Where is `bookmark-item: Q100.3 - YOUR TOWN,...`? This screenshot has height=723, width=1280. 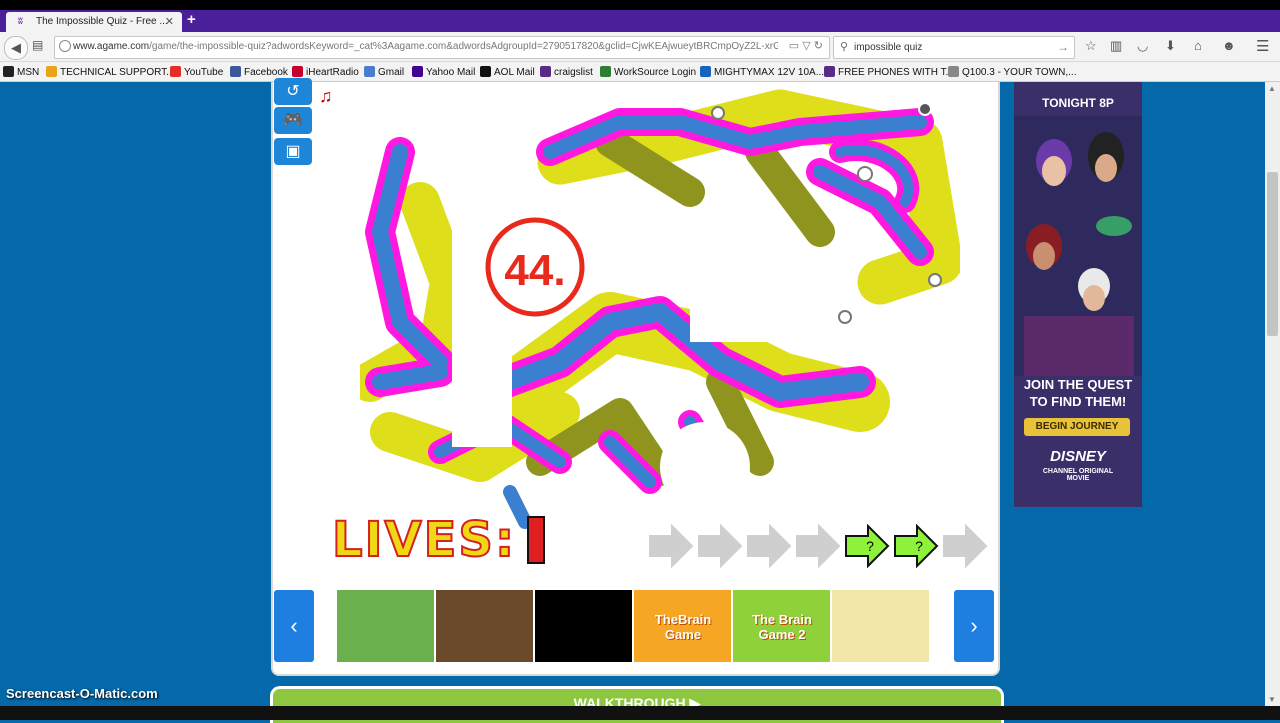
bookmark-item: Q100.3 - YOUR TOWN,... is located at coordinates (1012, 72).